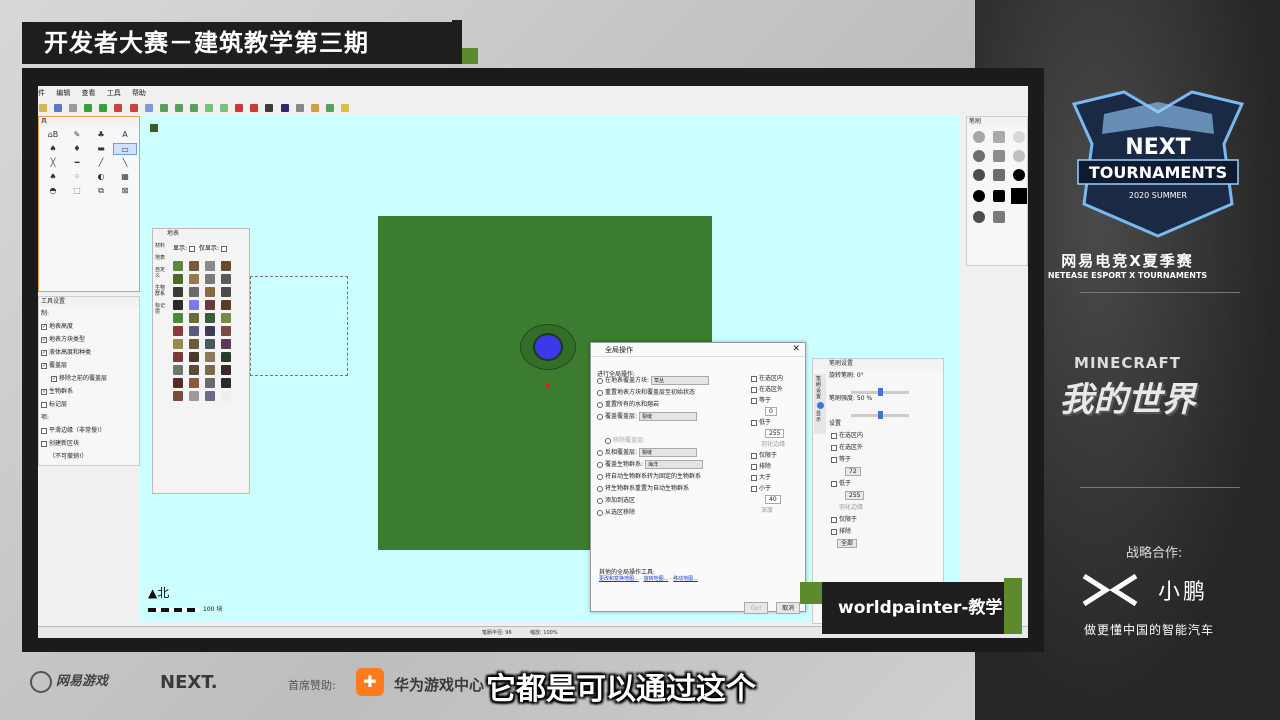 This screenshot has height=720, width=1280. Describe the element at coordinates (148, 108) in the screenshot. I see `zoom-reset-icon` at that location.